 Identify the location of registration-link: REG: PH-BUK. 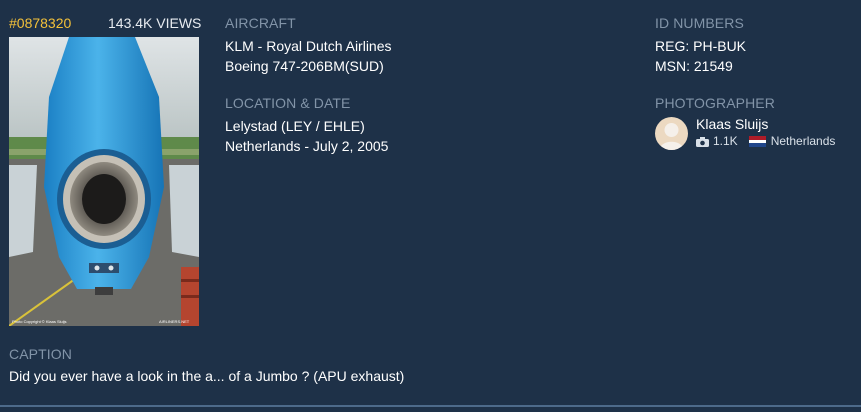
(700, 46).